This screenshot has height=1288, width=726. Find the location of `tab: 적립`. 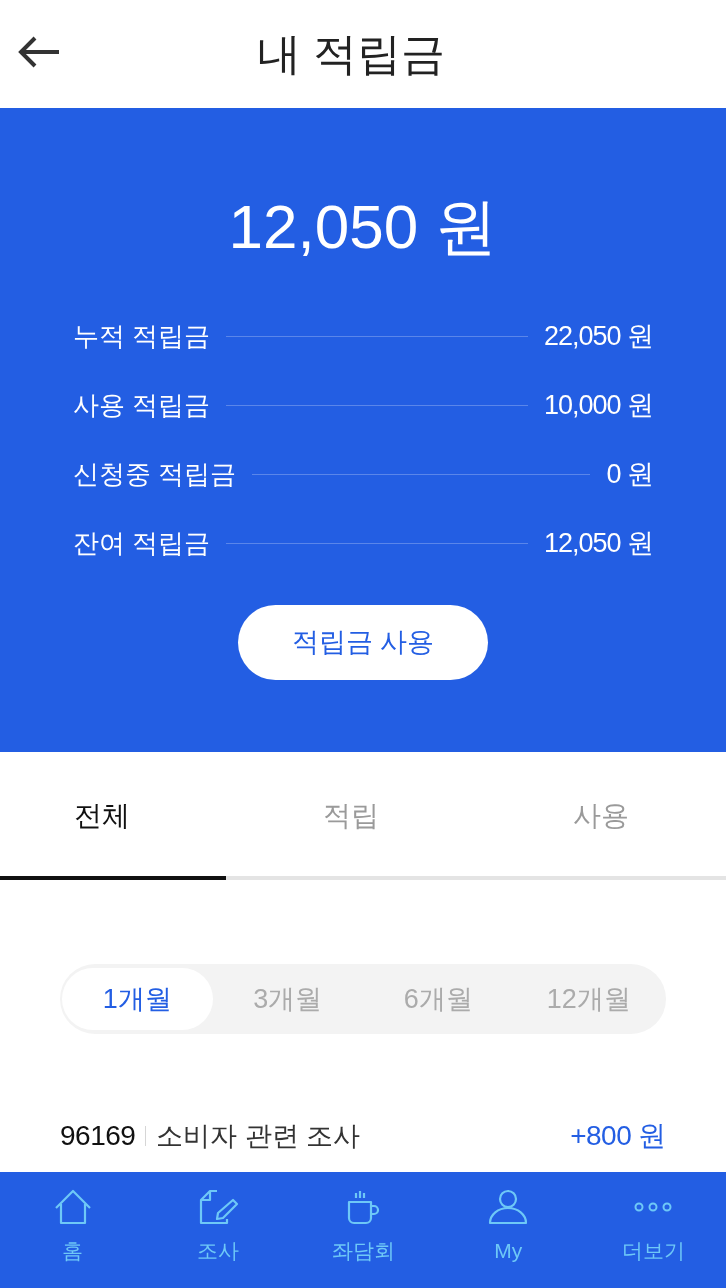

tab: 적립 is located at coordinates (351, 816).